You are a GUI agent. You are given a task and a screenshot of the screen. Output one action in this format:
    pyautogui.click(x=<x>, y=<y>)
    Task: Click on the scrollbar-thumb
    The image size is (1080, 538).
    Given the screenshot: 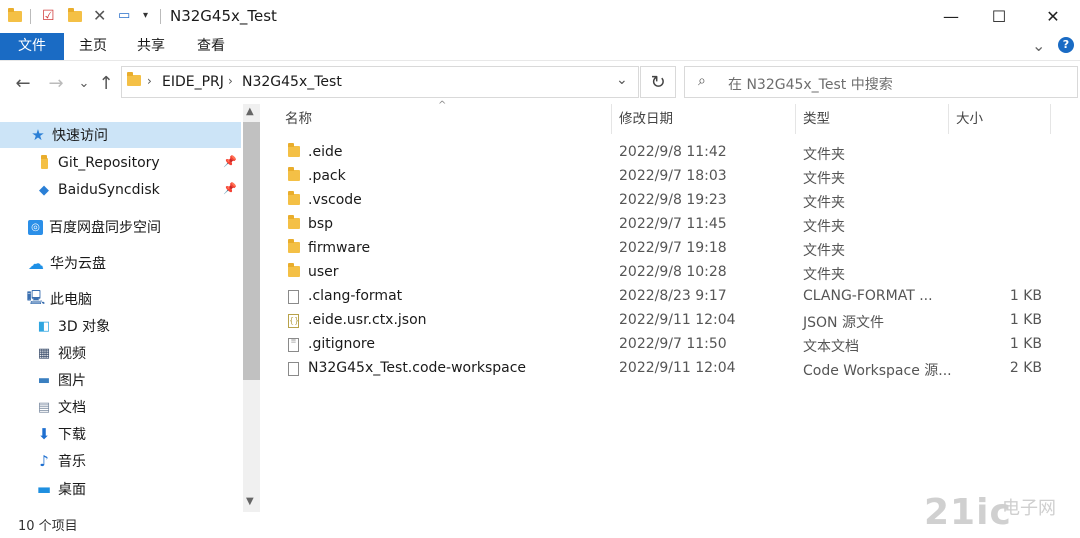 What is the action you would take?
    pyautogui.click(x=251, y=251)
    